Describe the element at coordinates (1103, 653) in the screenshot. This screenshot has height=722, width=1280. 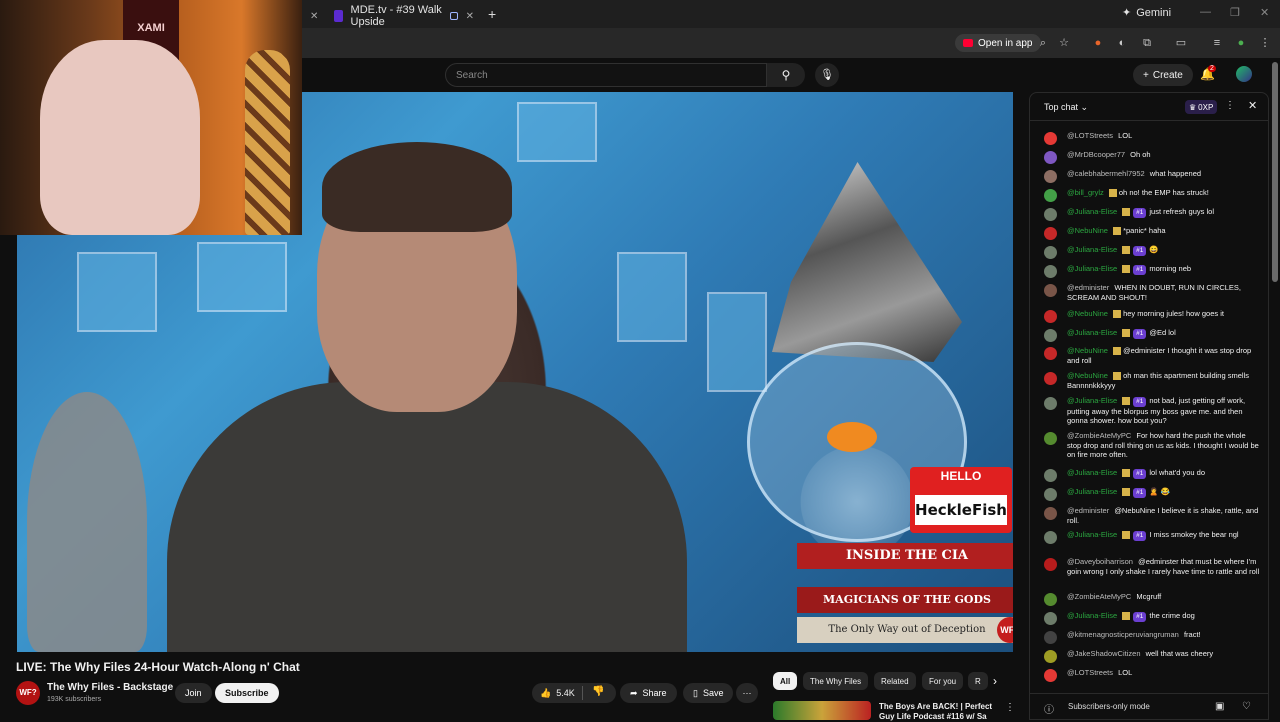
I see `chat-author: @JakeShadowCitizen` at that location.